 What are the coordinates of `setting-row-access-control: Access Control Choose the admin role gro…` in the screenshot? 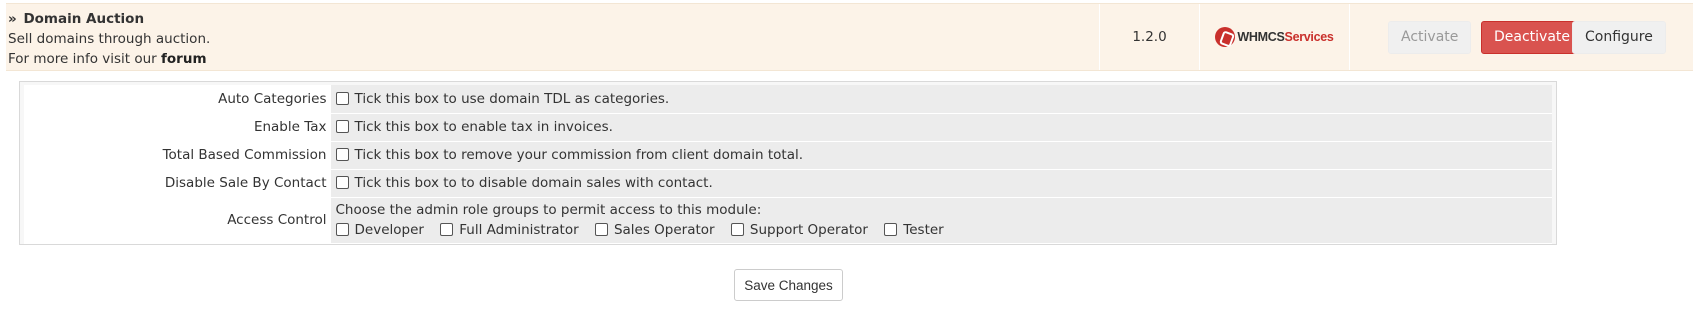 It's located at (788, 220).